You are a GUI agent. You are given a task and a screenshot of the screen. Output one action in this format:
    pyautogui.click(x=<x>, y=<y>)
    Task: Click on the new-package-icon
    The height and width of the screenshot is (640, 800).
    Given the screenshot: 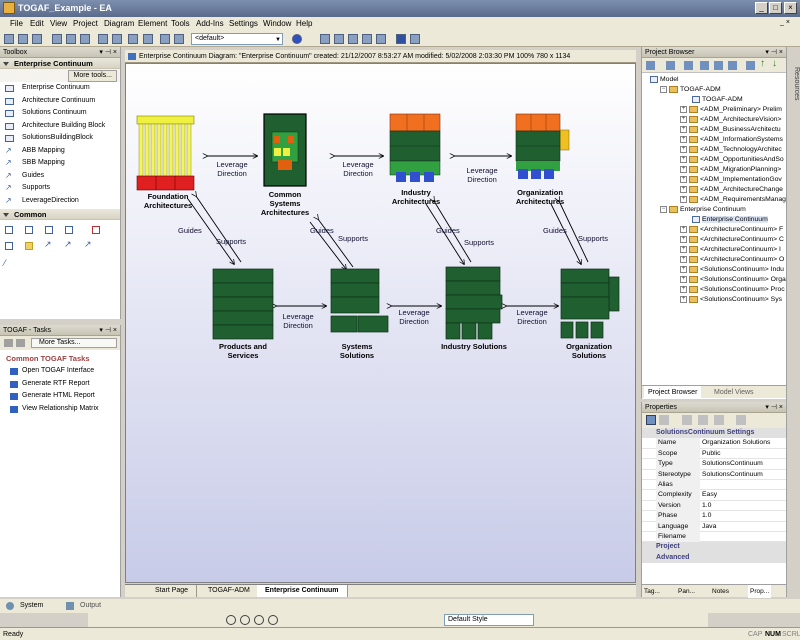 What is the action you would take?
    pyautogui.click(x=650, y=65)
    